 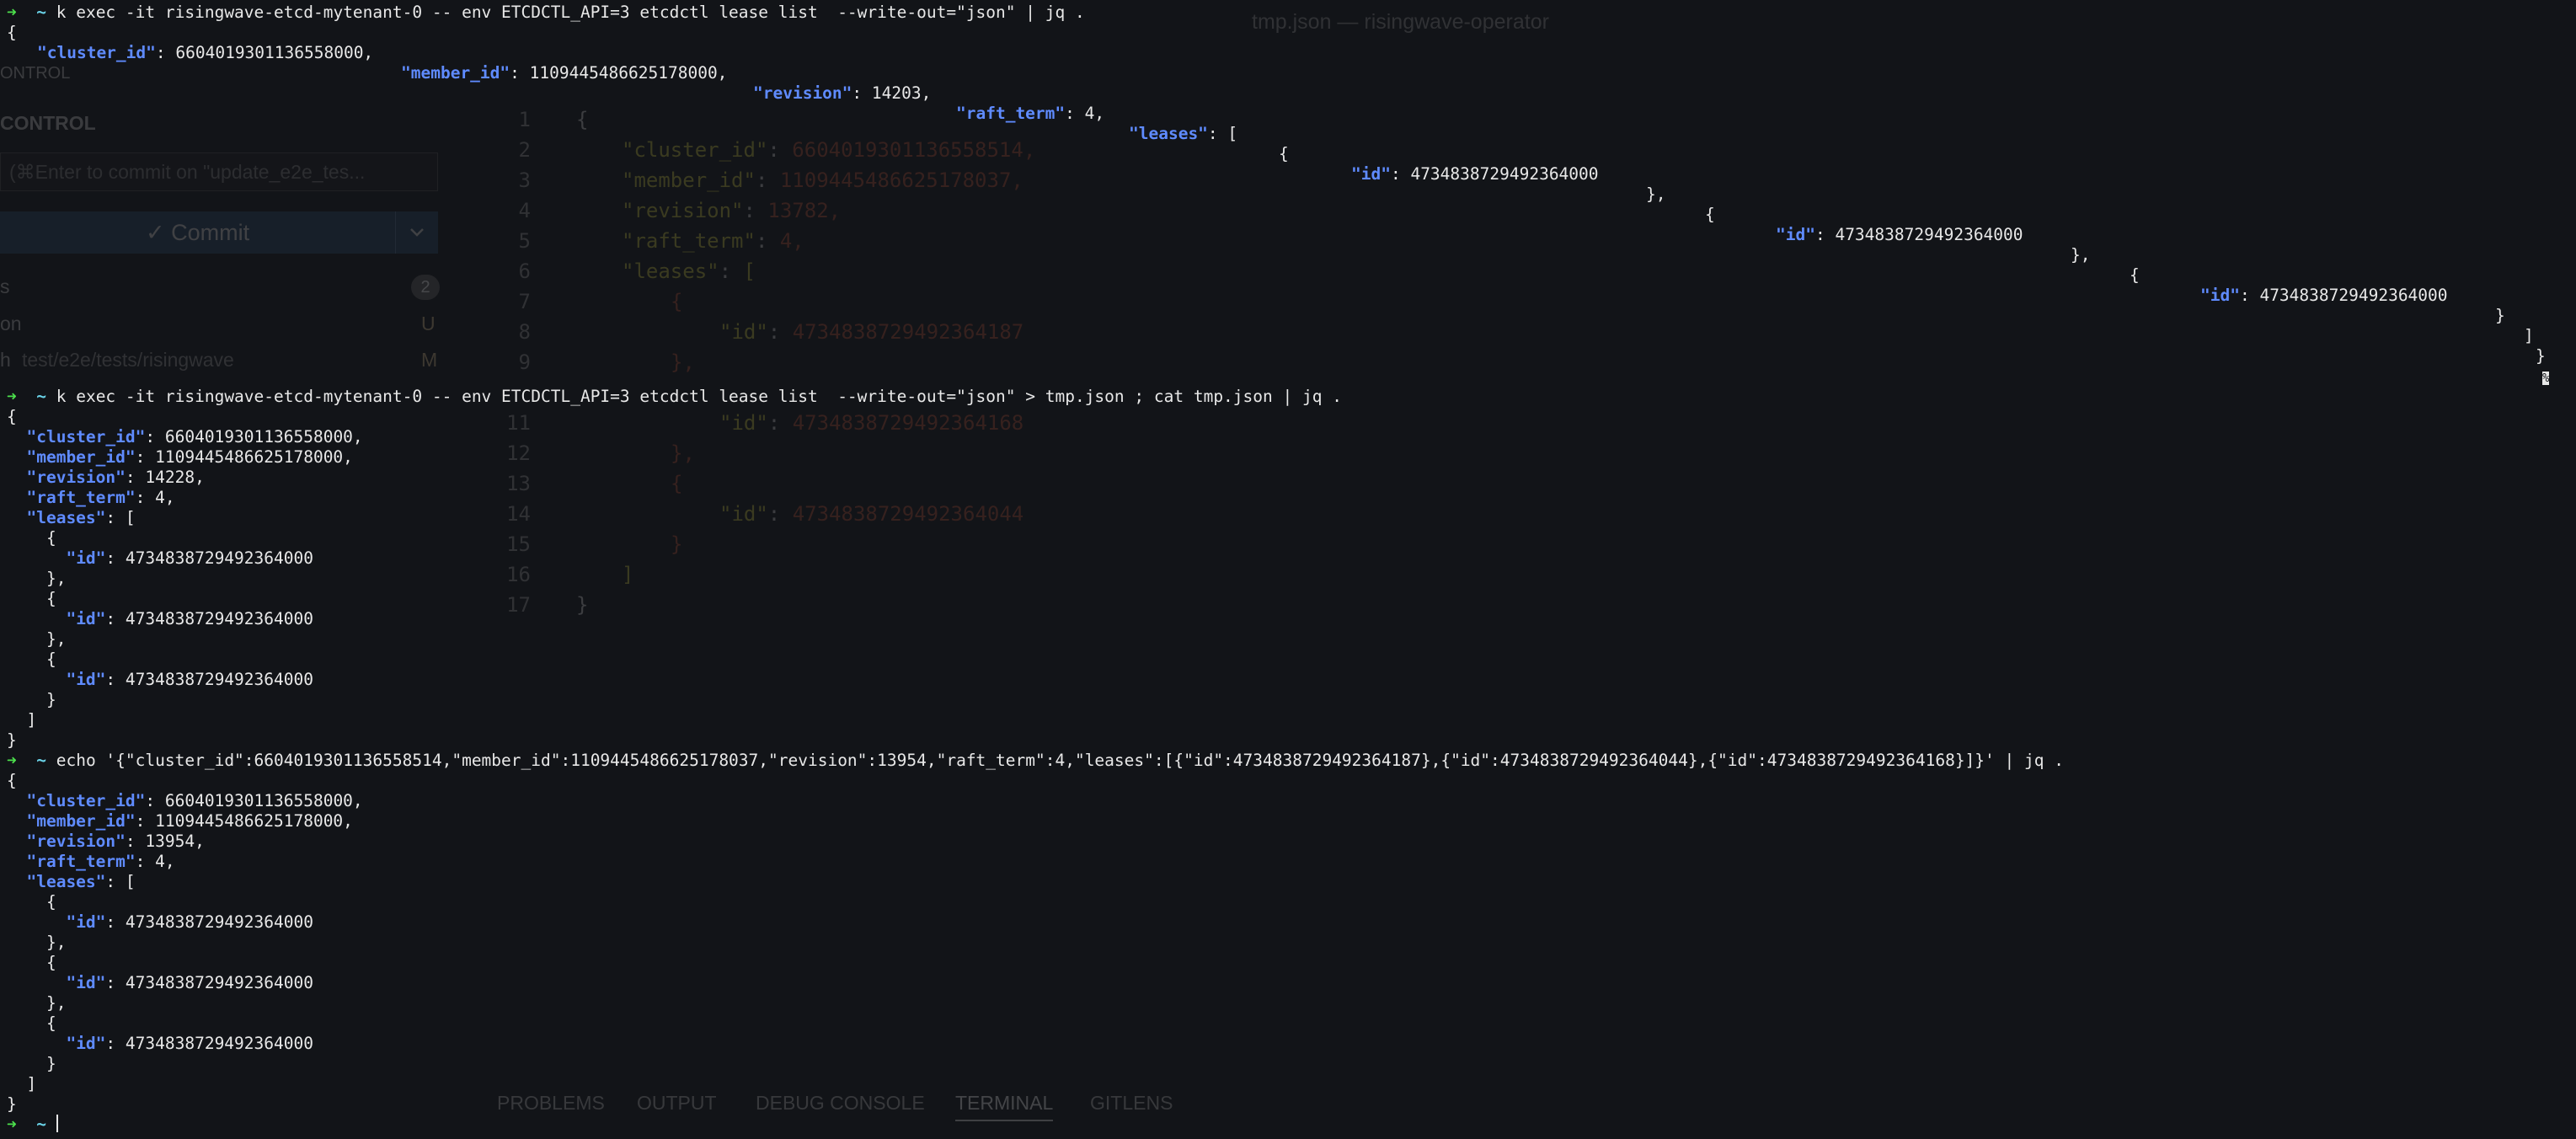 I want to click on line-number: 6, so click(x=524, y=271).